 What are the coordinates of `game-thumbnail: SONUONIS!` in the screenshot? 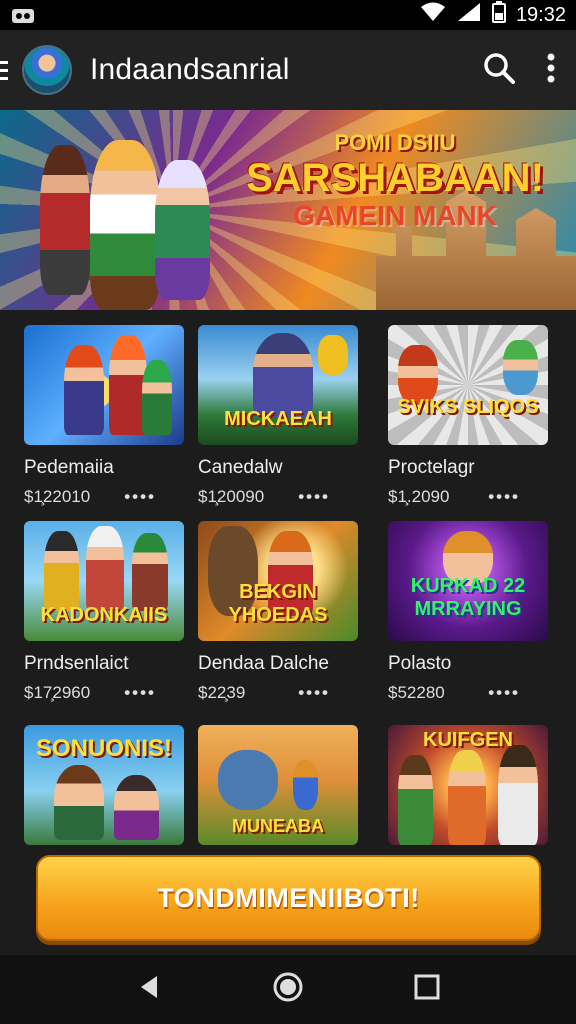 It's located at (104, 785).